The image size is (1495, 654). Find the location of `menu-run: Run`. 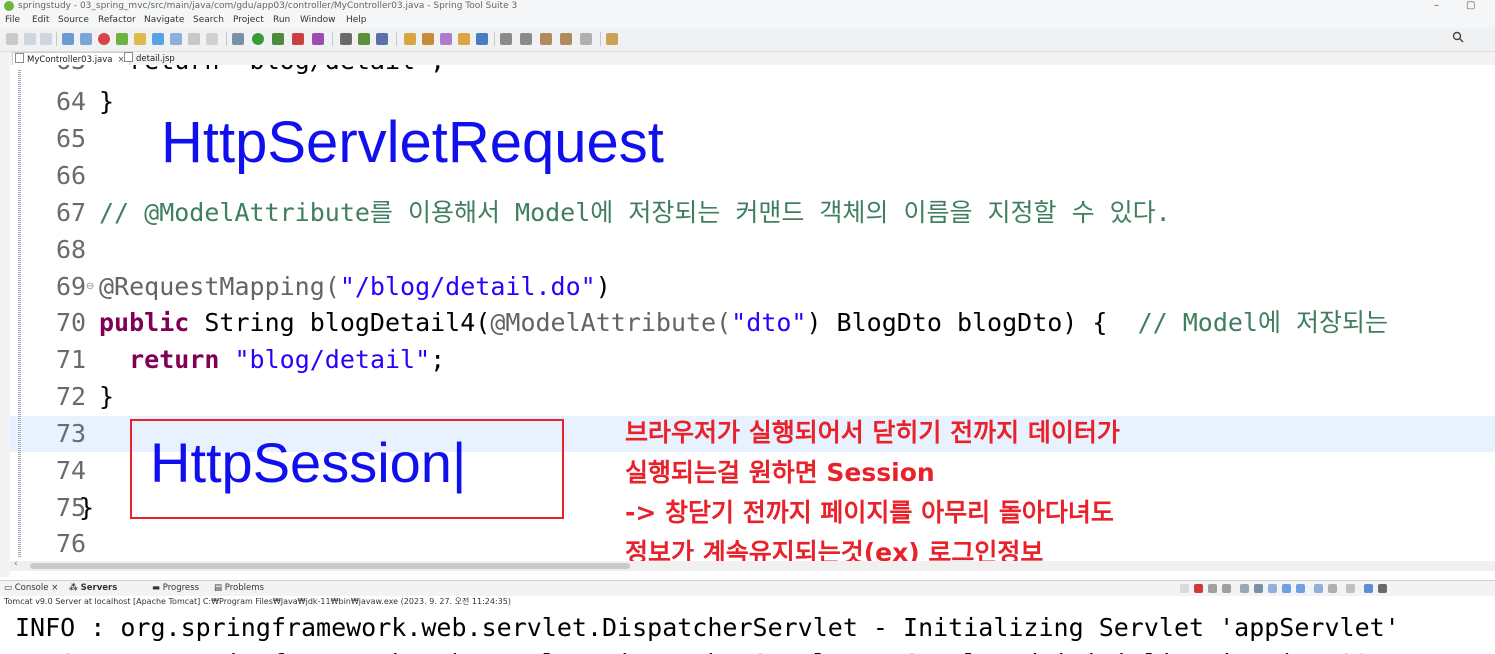

menu-run: Run is located at coordinates (281, 20).